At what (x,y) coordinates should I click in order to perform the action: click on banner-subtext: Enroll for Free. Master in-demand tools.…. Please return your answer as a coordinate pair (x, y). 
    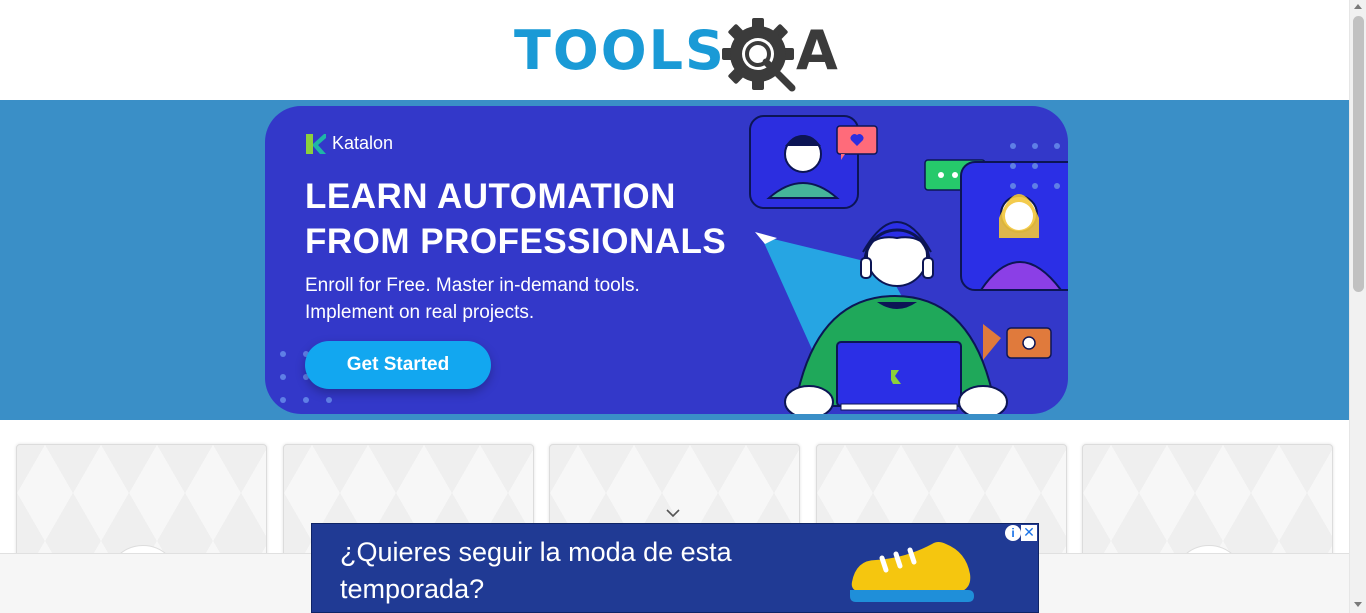
    Looking at the image, I should click on (472, 299).